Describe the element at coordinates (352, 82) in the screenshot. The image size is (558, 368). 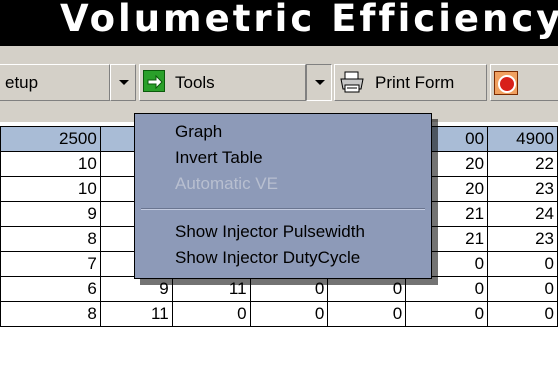
I see `printer-icon` at that location.